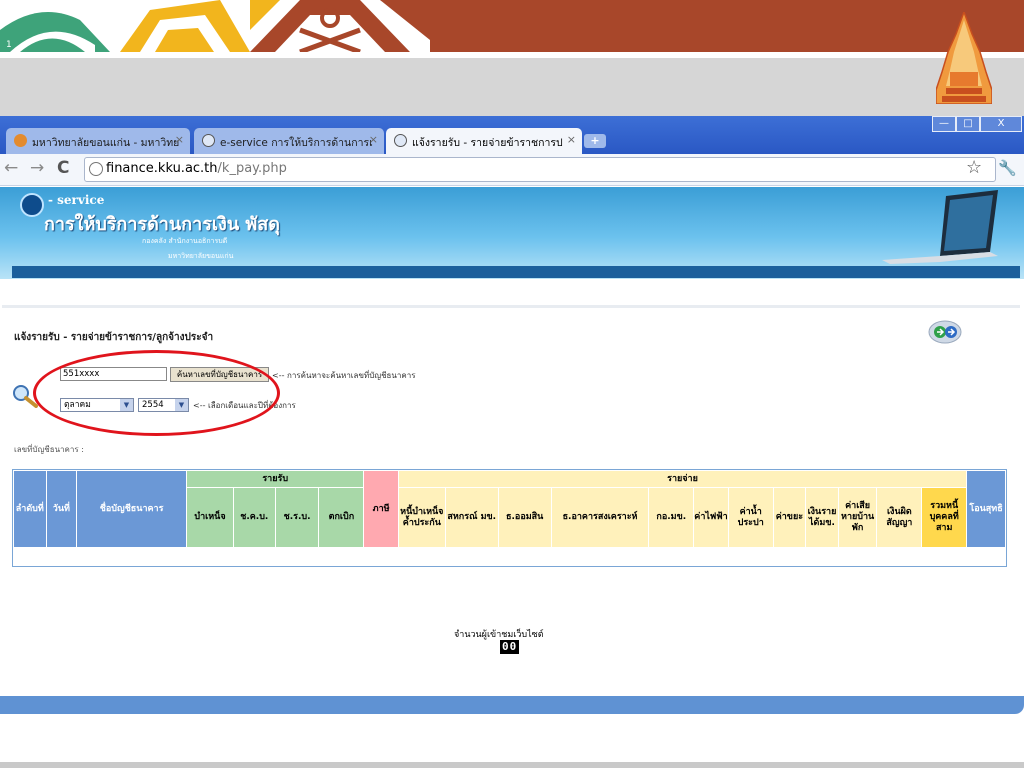  What do you see at coordinates (711, 517) in the screenshot?
I see `col-header-expense: ค่าไฟฟ้า` at bounding box center [711, 517].